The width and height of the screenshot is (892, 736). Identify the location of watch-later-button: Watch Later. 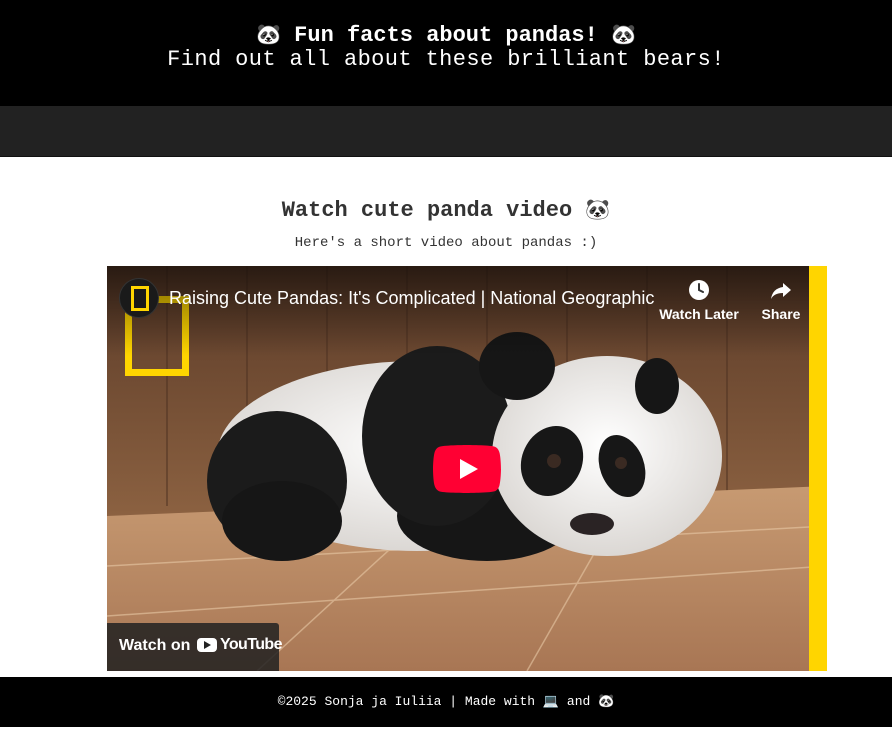
(699, 300).